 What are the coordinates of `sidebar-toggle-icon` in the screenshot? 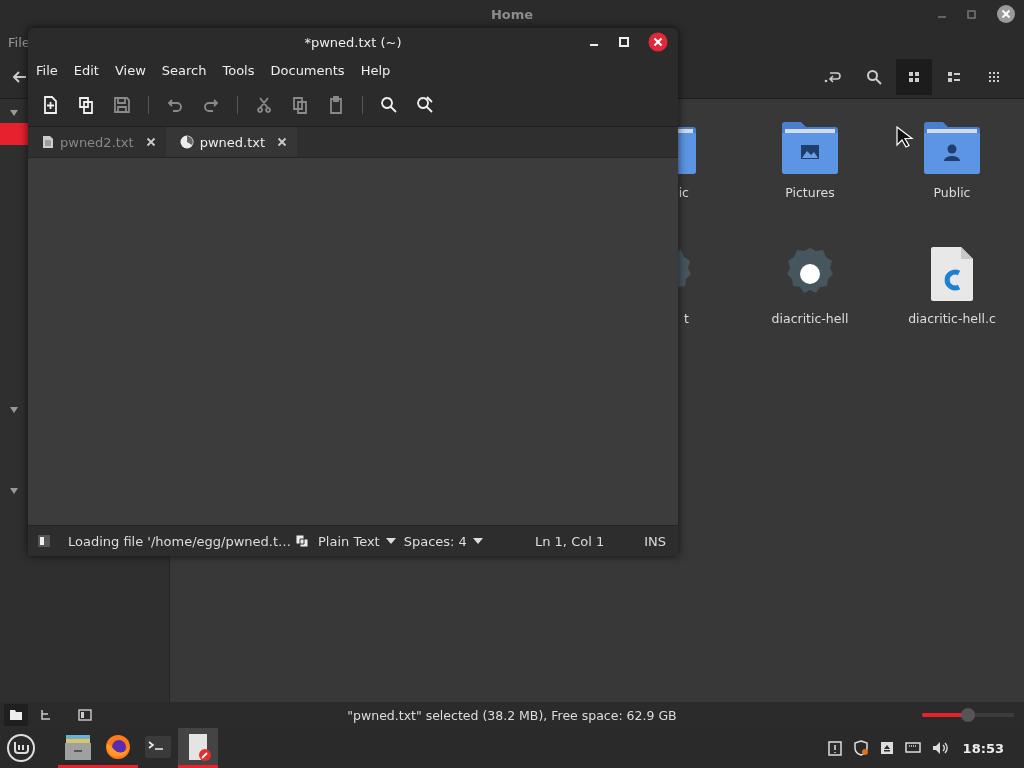 It's located at (85, 715).